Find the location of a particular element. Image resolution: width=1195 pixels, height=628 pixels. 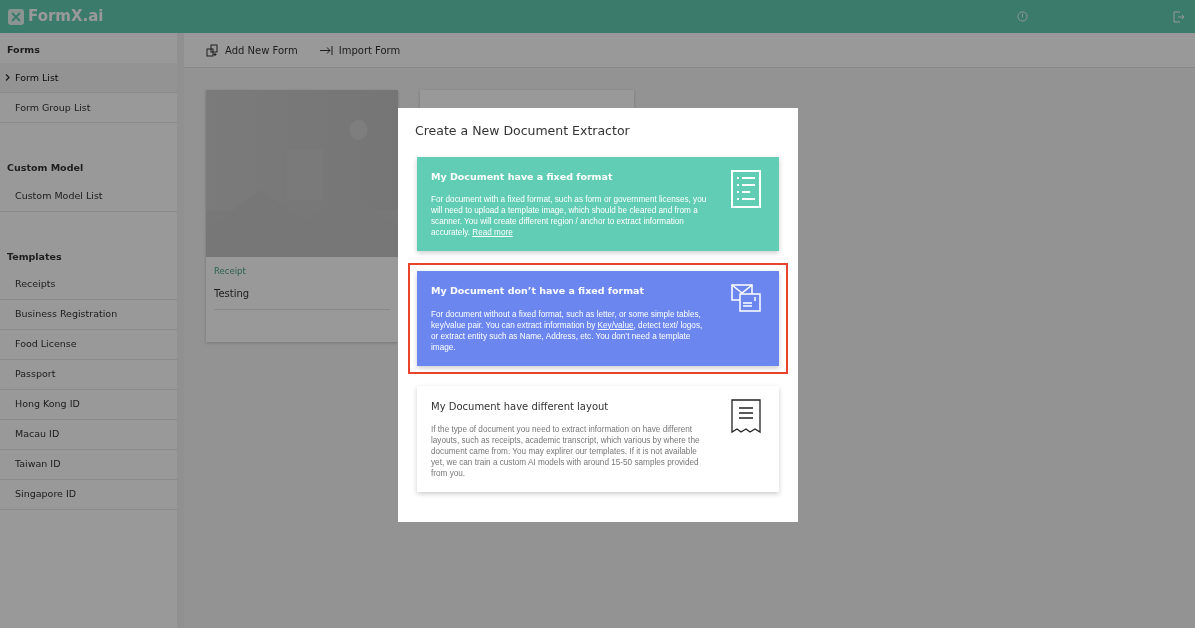

add-form-icon is located at coordinates (212, 50).